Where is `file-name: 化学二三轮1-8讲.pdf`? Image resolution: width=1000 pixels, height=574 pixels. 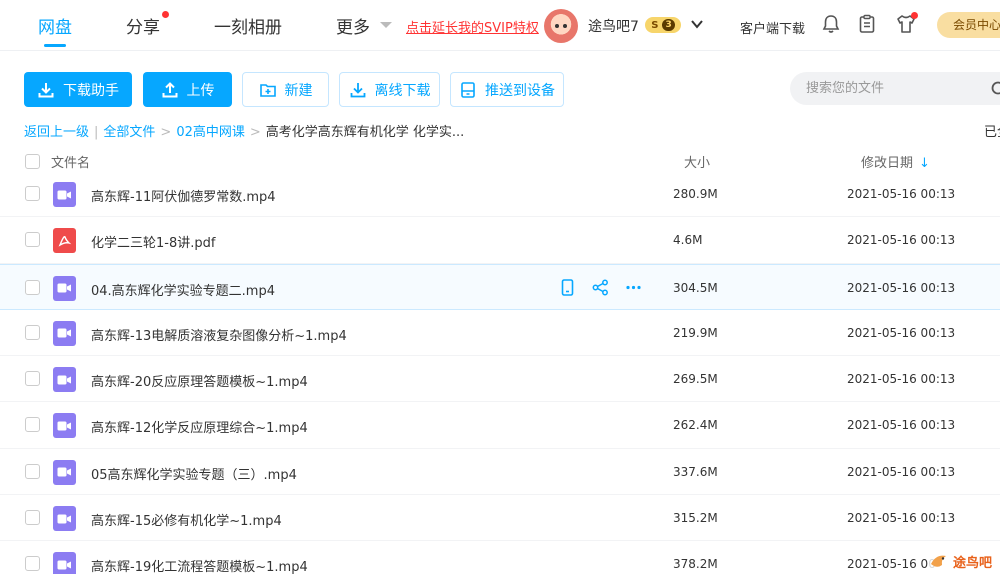
file-name: 化学二三轮1-8讲.pdf is located at coordinates (153, 241).